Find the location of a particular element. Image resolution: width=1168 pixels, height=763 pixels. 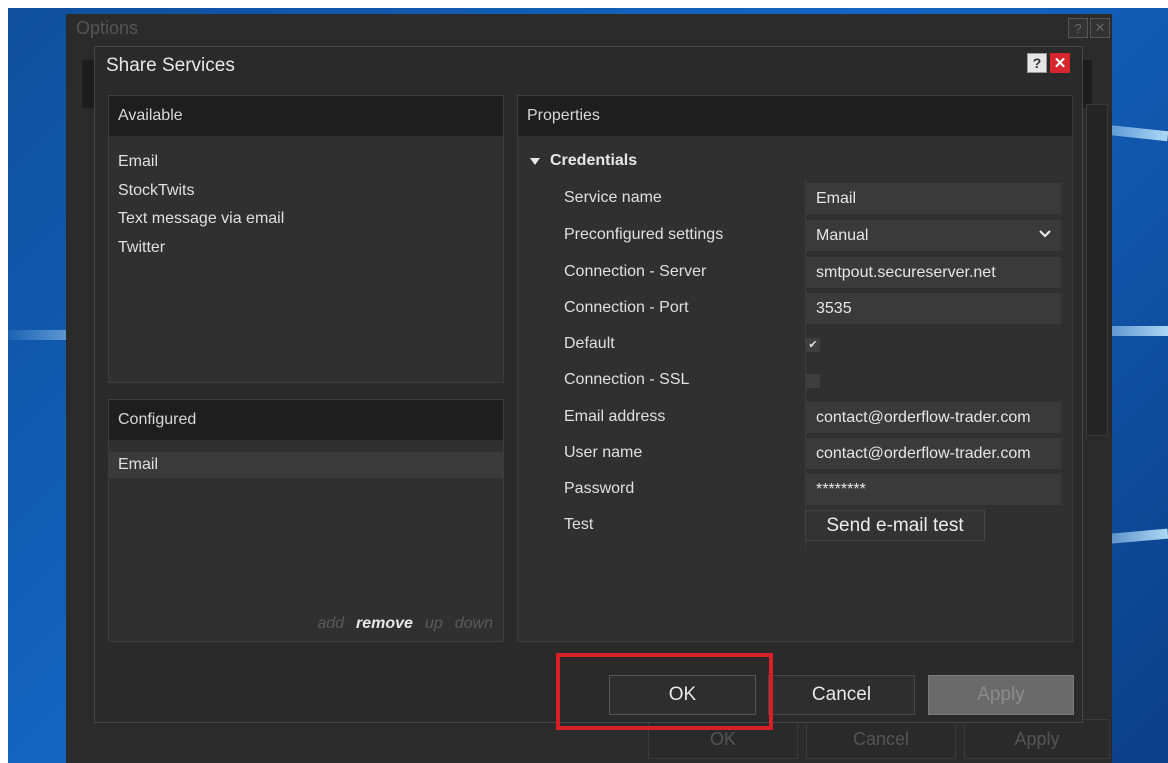

help-button: ? is located at coordinates (1037, 63).